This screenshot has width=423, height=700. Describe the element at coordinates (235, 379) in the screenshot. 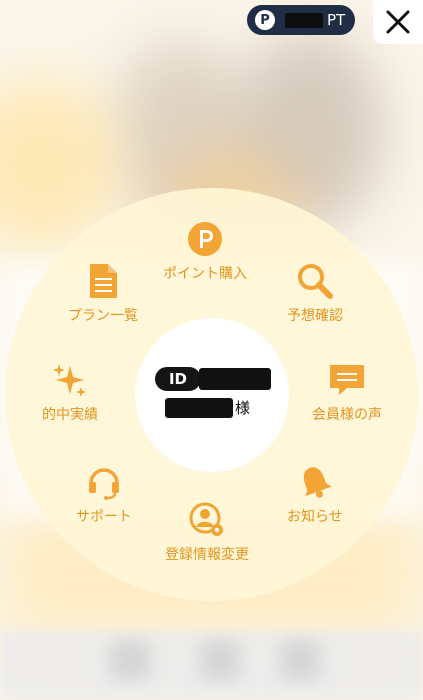

I see `user-id-redacted` at that location.